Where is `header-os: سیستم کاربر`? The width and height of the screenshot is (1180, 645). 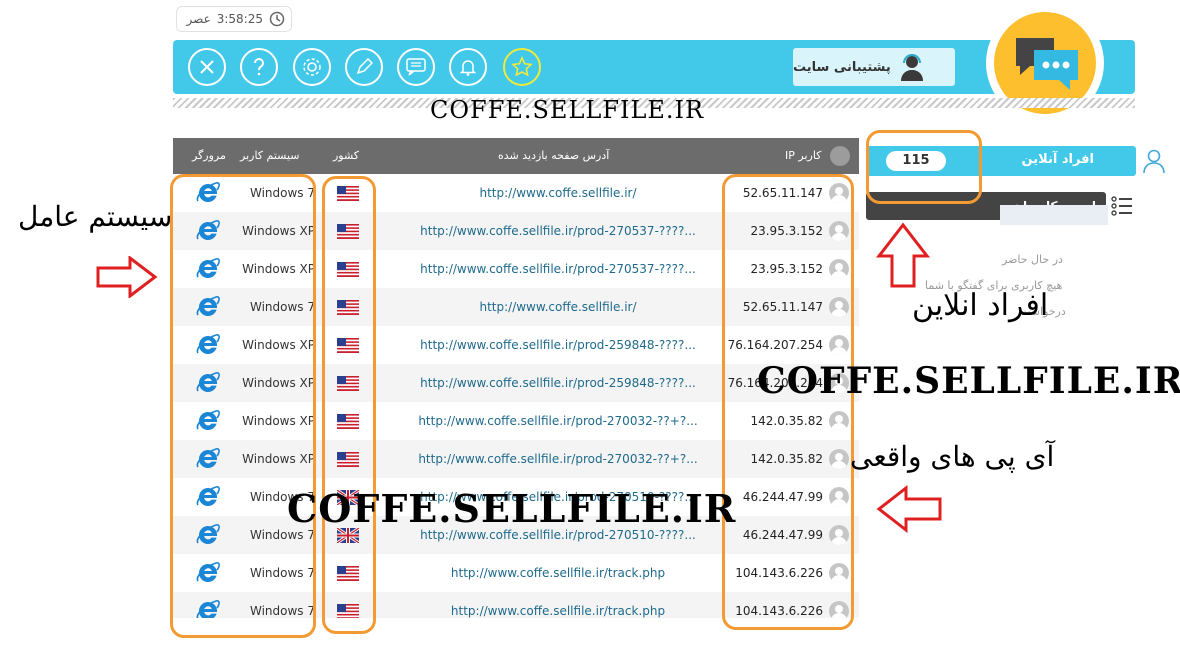 header-os: سیستم کاربر is located at coordinates (270, 155).